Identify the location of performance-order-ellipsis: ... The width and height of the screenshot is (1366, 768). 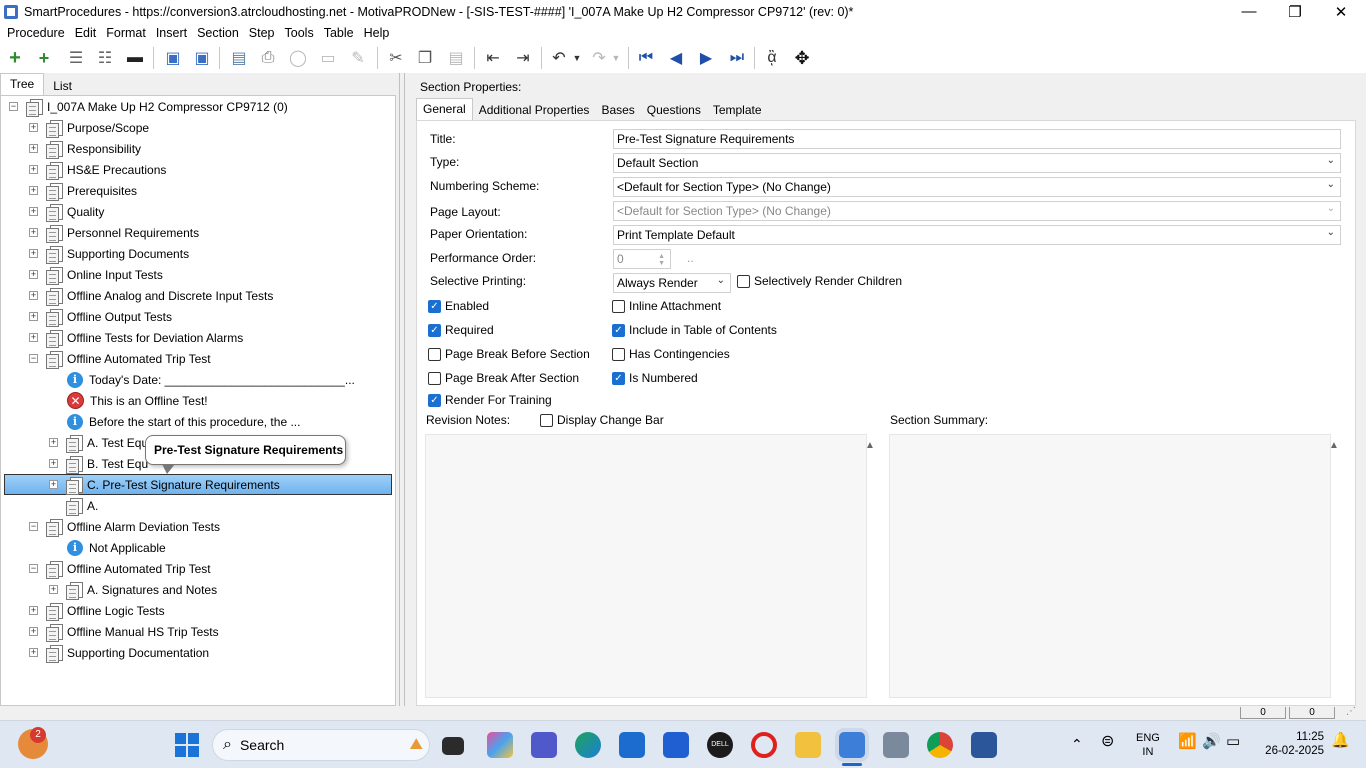
(690, 258).